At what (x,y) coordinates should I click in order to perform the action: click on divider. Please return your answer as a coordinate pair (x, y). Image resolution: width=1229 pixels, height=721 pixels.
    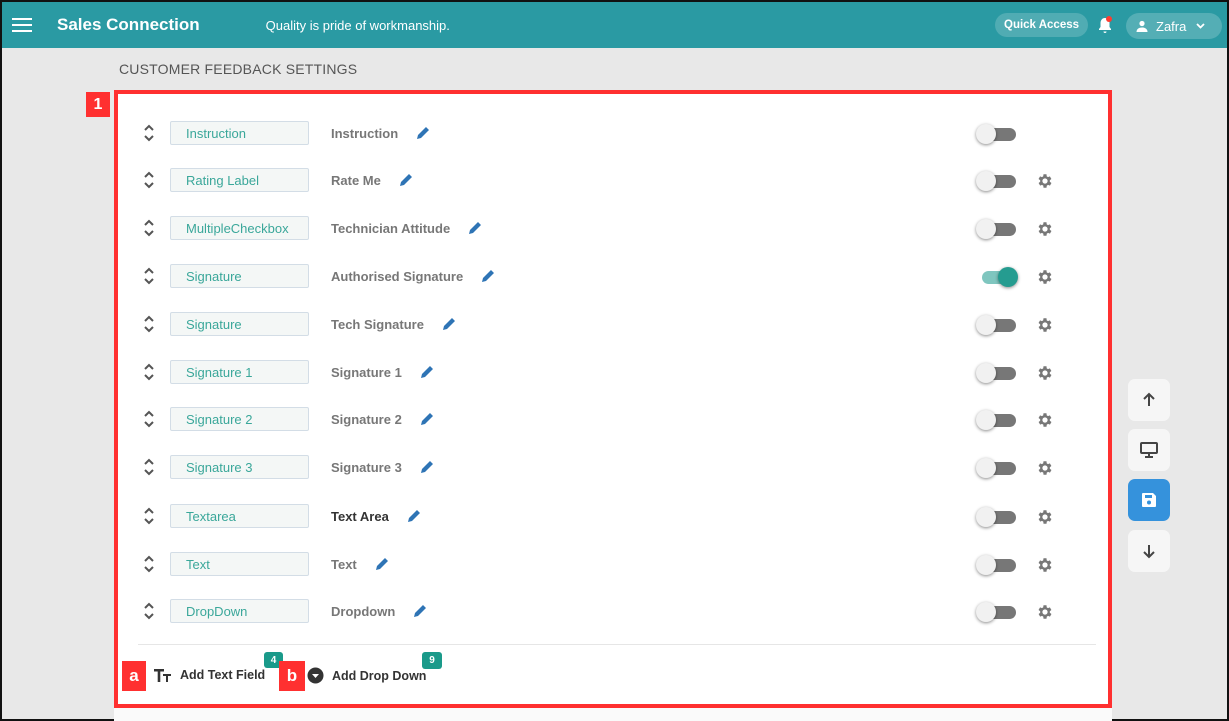
    Looking at the image, I should click on (617, 644).